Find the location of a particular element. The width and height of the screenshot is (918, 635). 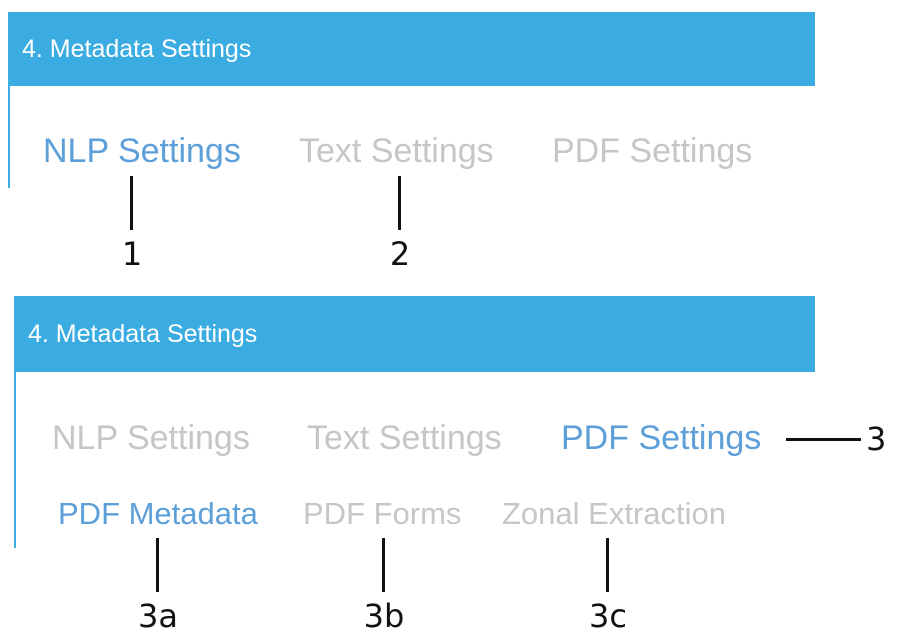

subtab-pdf-forms: PDF Forms is located at coordinates (382, 513).